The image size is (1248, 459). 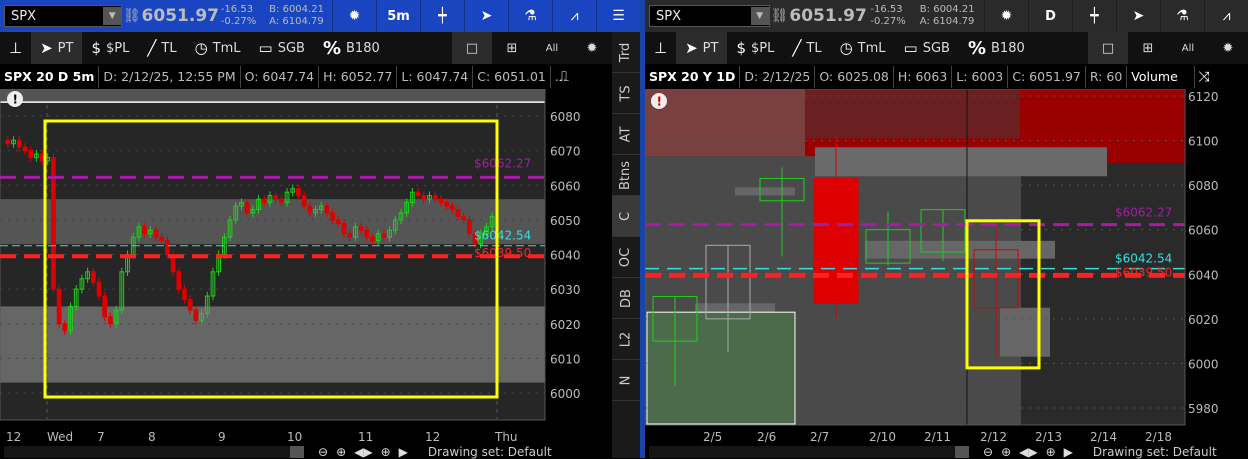 What do you see at coordinates (626, 175) in the screenshot?
I see `side-tab-btns: Btns` at bounding box center [626, 175].